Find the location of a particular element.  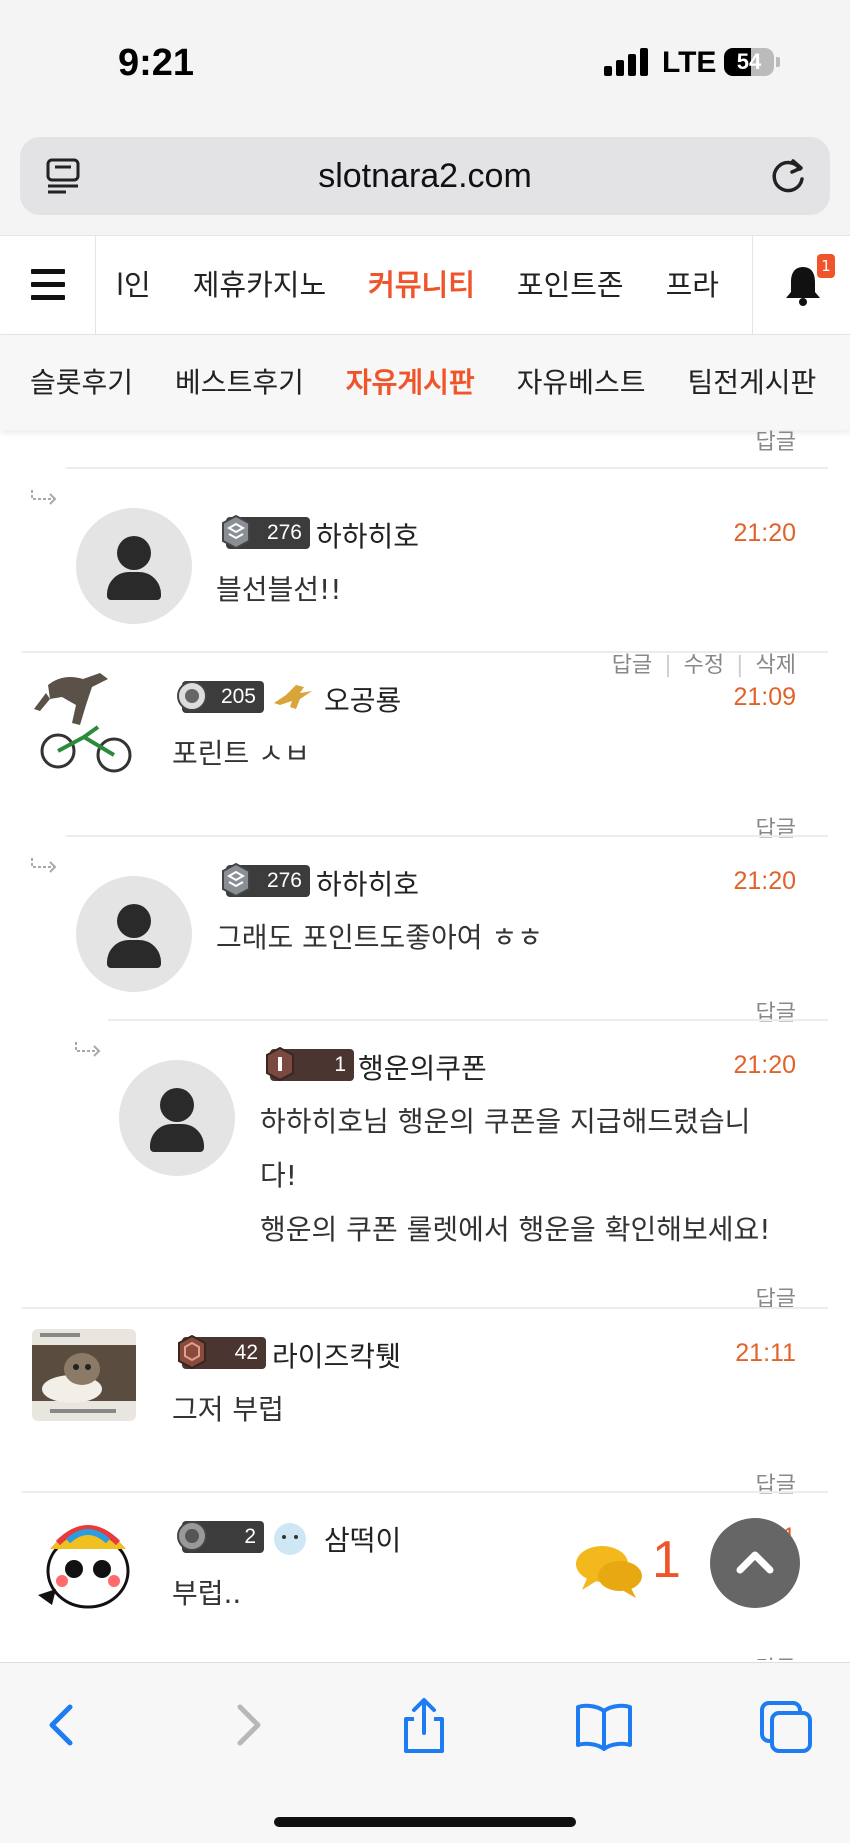

chat-bubble-icon is located at coordinates (609, 1570).